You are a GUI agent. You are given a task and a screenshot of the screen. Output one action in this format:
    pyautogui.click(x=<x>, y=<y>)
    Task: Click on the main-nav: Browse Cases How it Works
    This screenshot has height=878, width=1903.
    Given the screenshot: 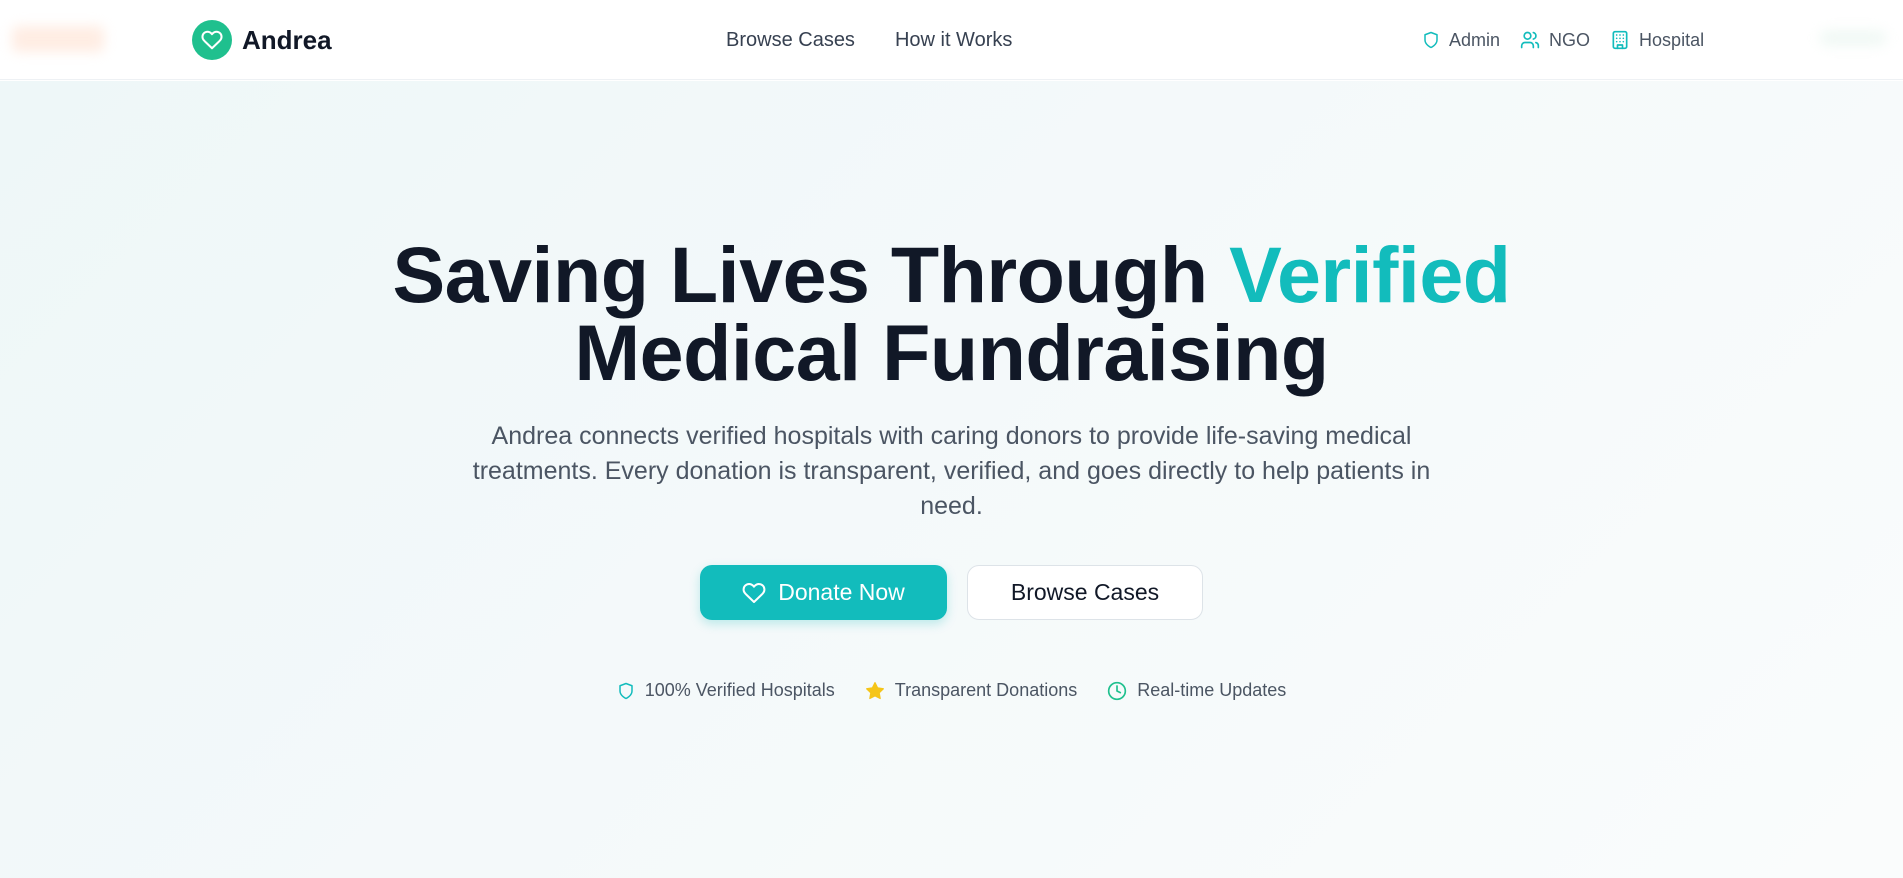 What is the action you would take?
    pyautogui.click(x=869, y=40)
    